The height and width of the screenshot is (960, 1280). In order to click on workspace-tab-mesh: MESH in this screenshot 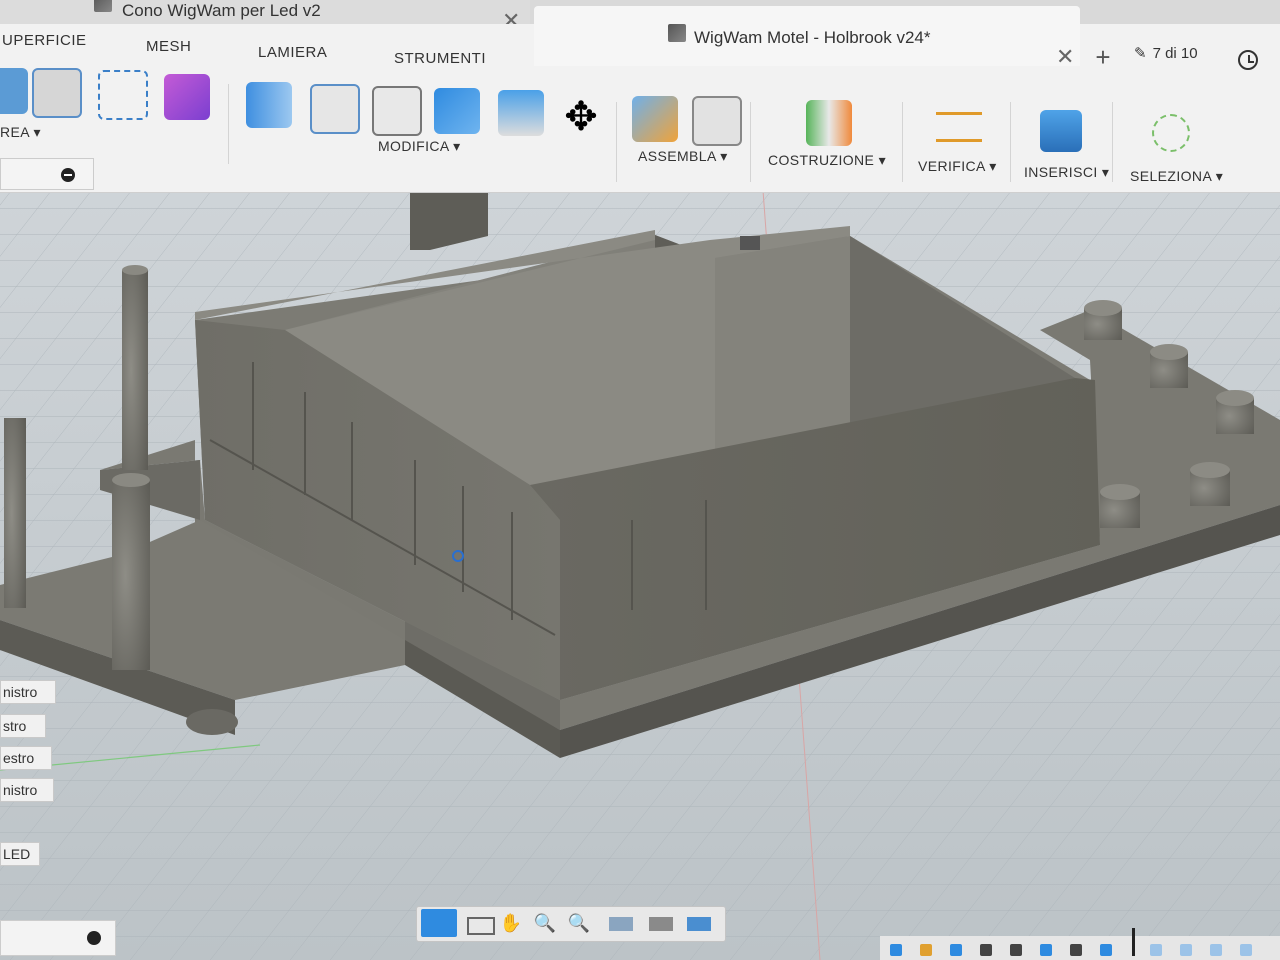, I will do `click(168, 46)`.